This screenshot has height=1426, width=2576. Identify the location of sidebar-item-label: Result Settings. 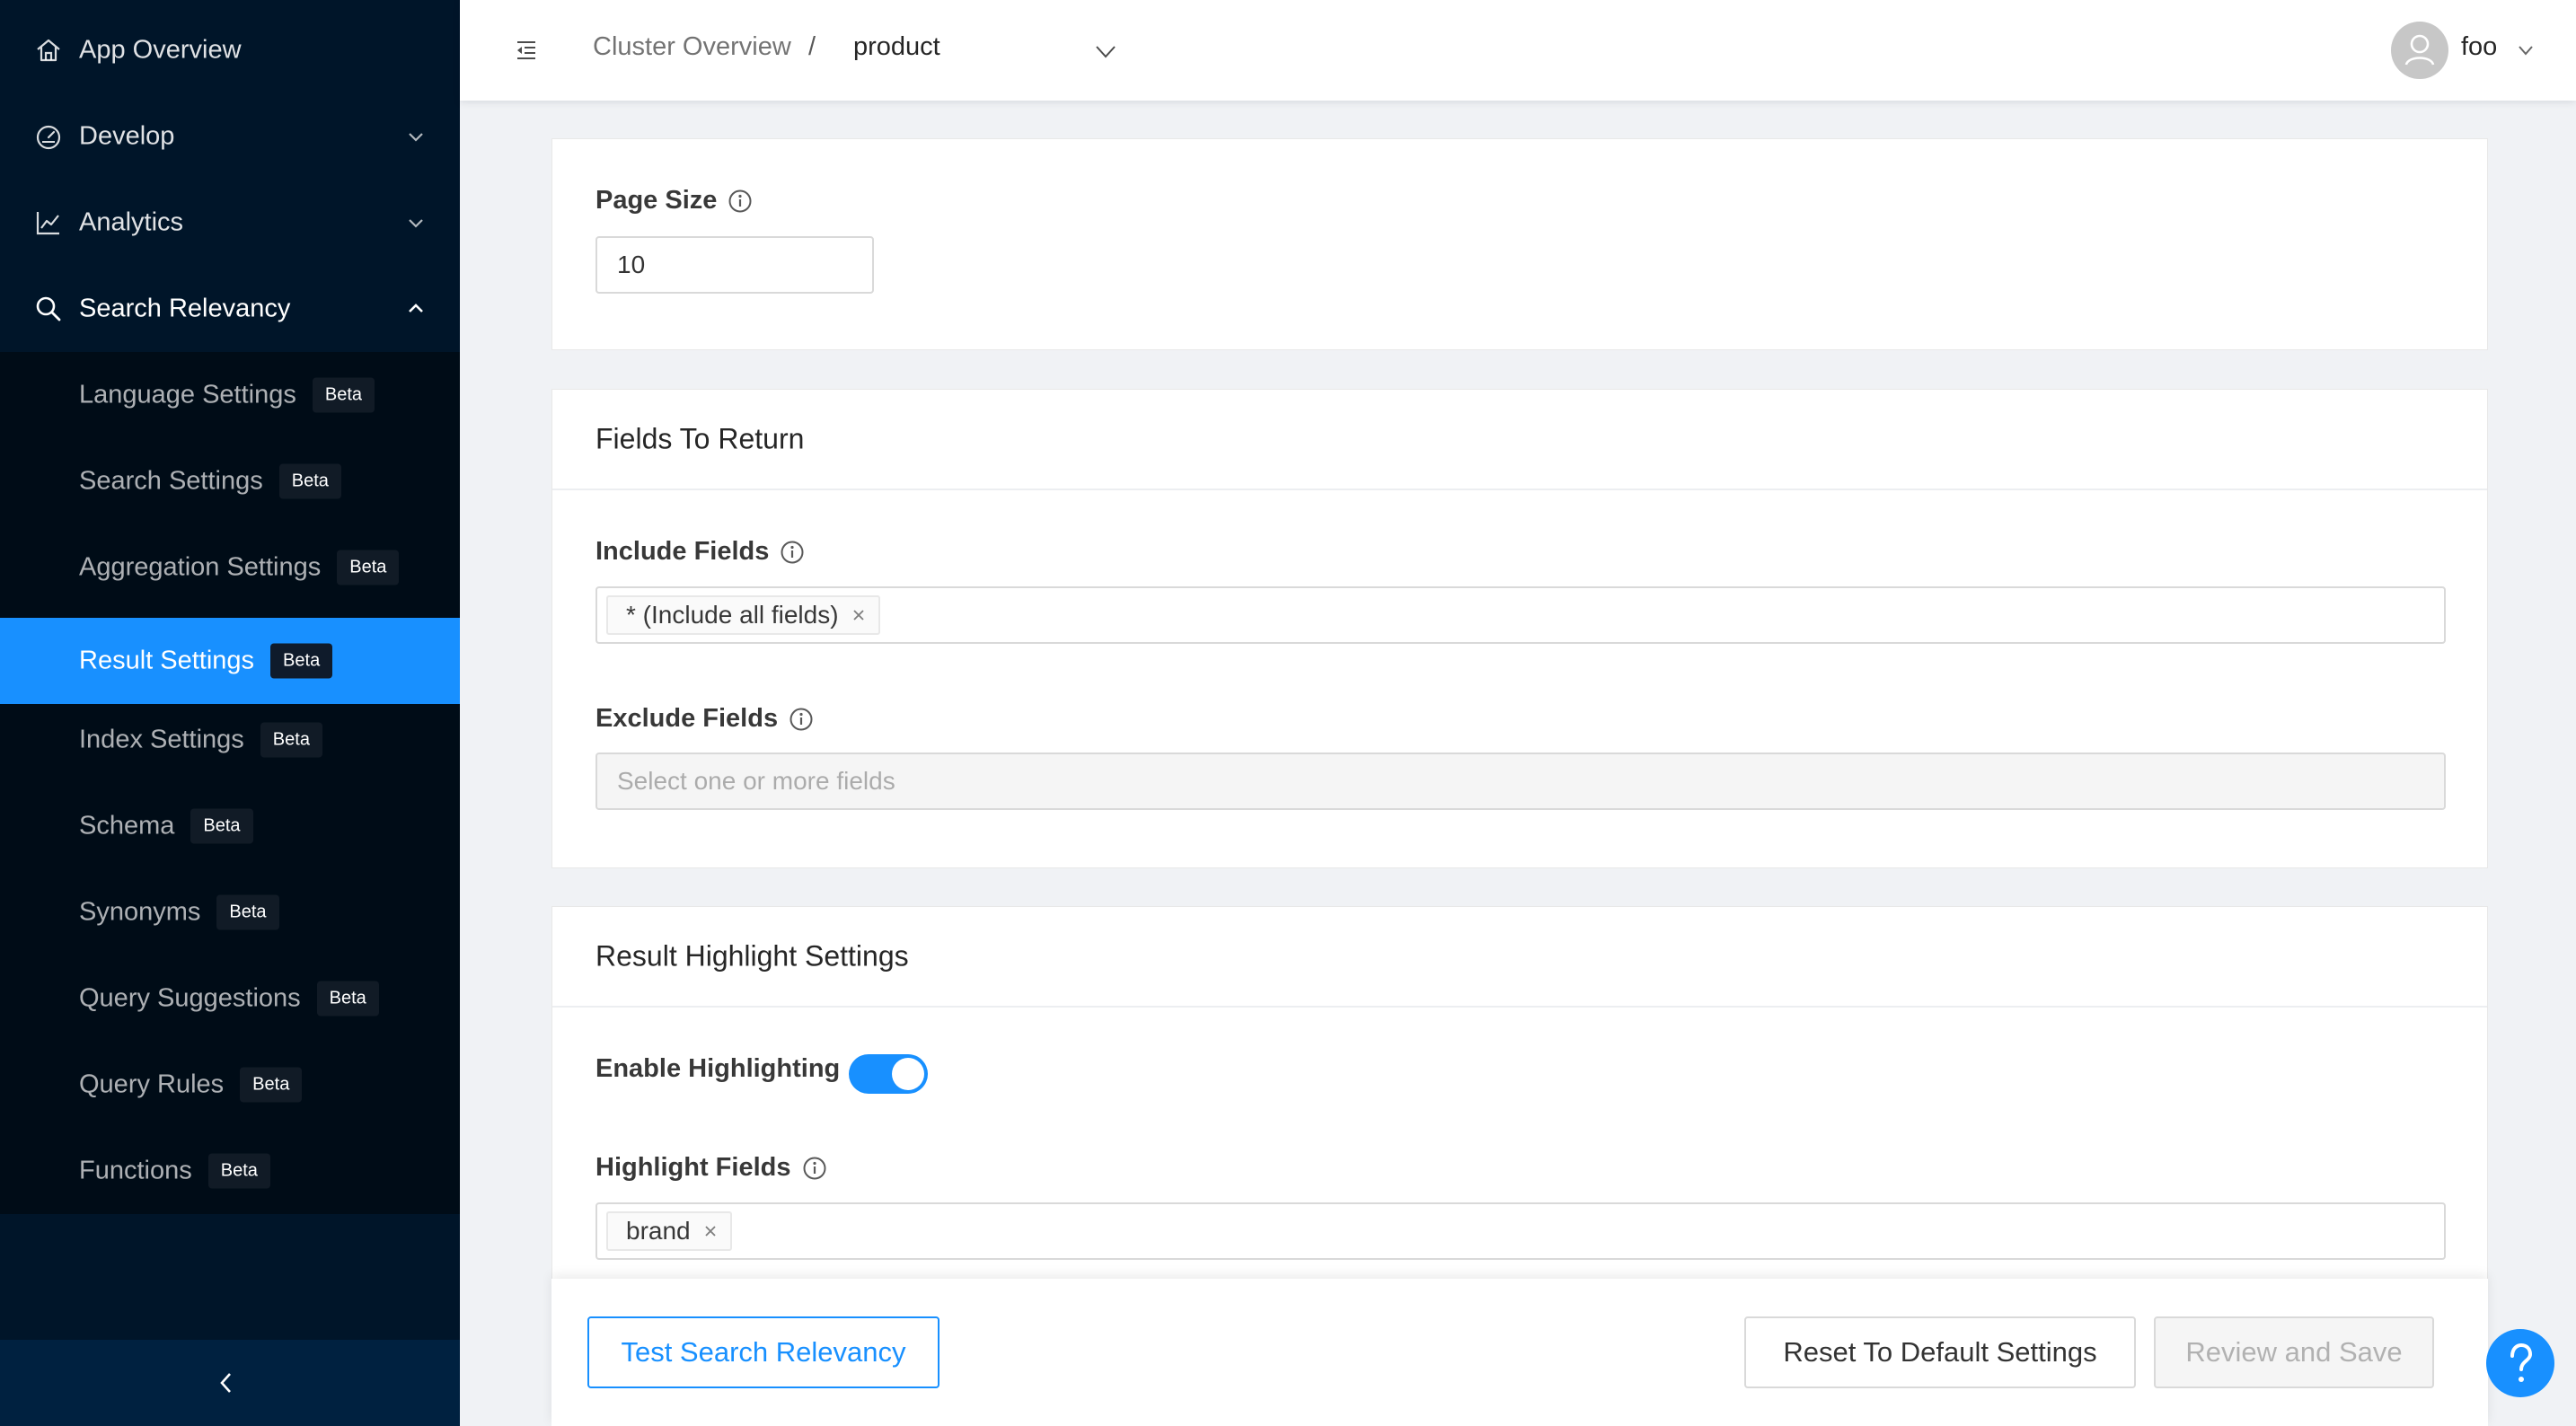
(167, 661).